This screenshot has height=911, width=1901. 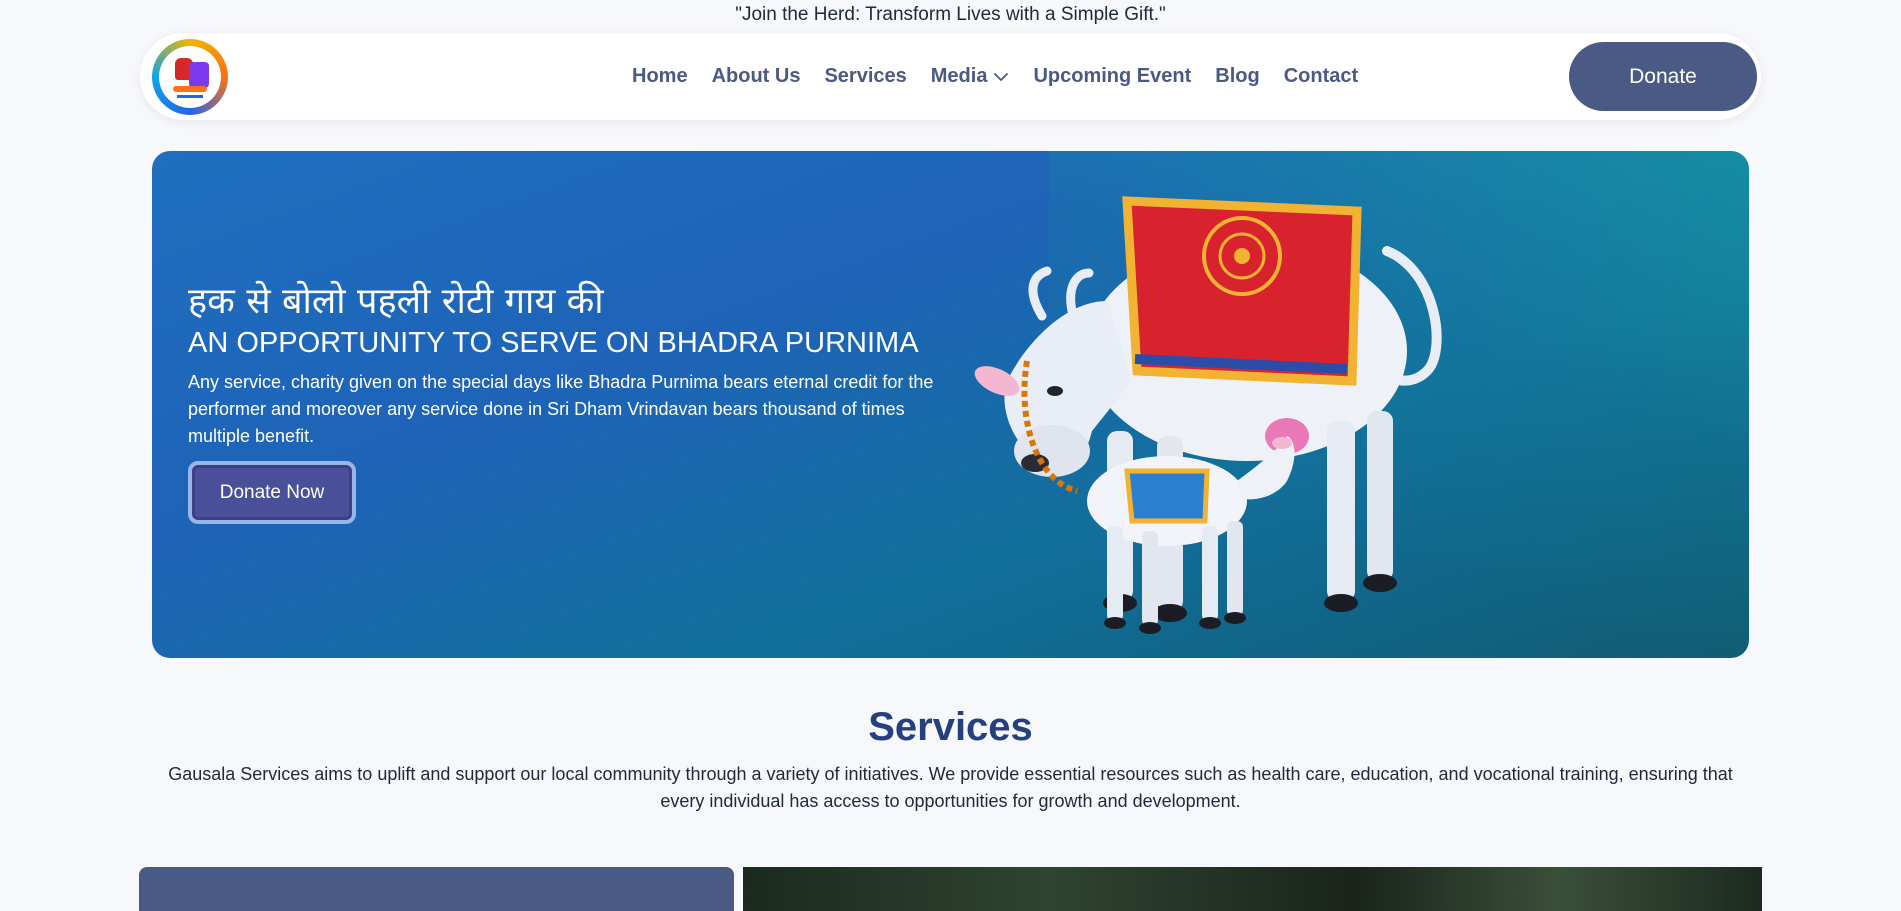 I want to click on nav-blog: Blog, so click(x=1237, y=76).